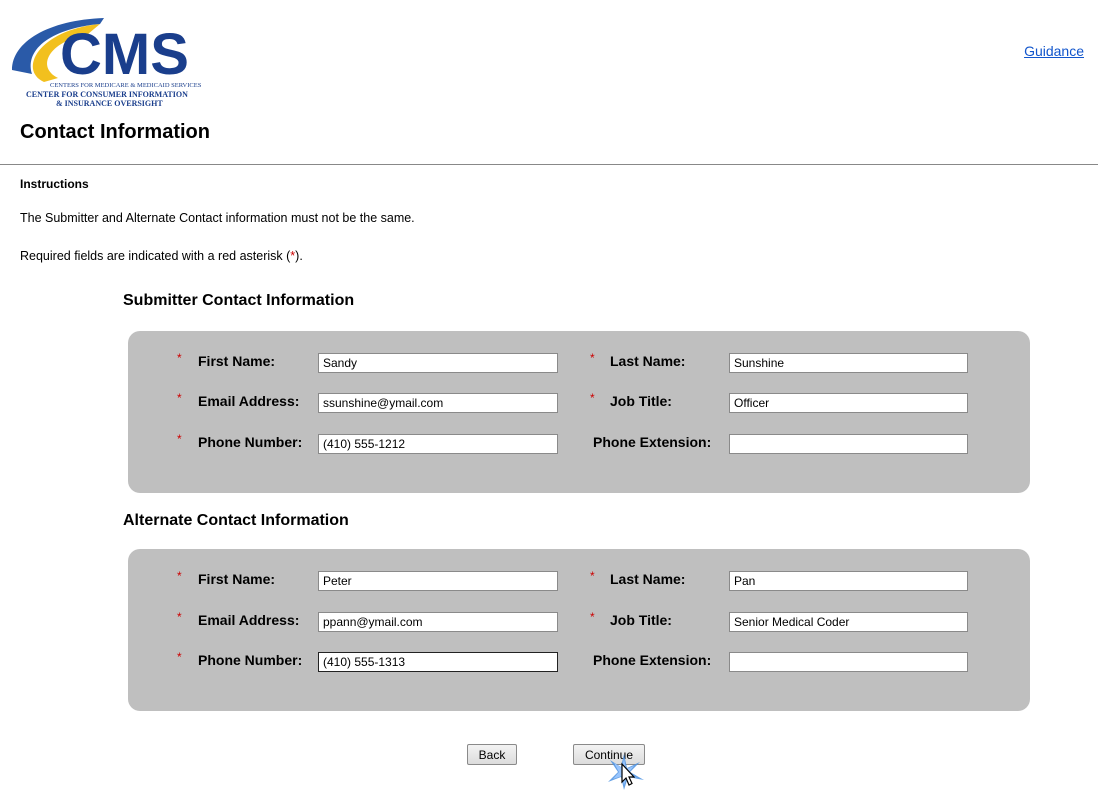  What do you see at coordinates (249, 401) in the screenshot?
I see `submitter-email-label: Email Address:` at bounding box center [249, 401].